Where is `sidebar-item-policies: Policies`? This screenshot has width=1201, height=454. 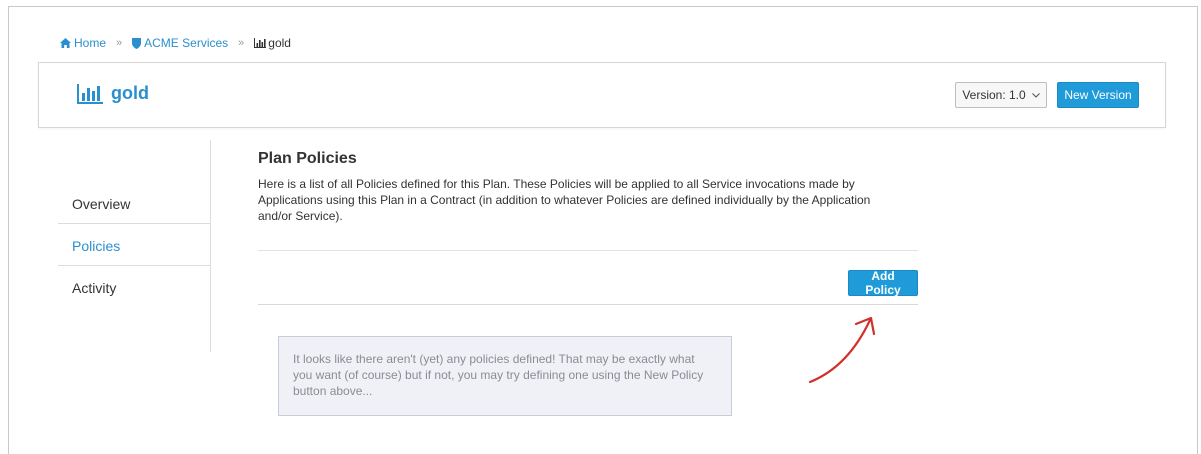 sidebar-item-policies: Policies is located at coordinates (134, 246).